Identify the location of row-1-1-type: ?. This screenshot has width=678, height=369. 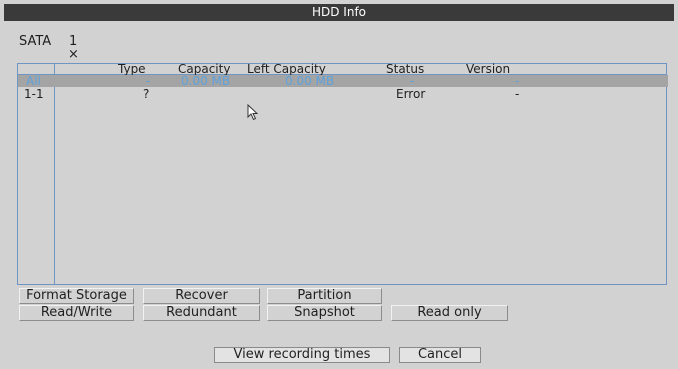
(146, 94).